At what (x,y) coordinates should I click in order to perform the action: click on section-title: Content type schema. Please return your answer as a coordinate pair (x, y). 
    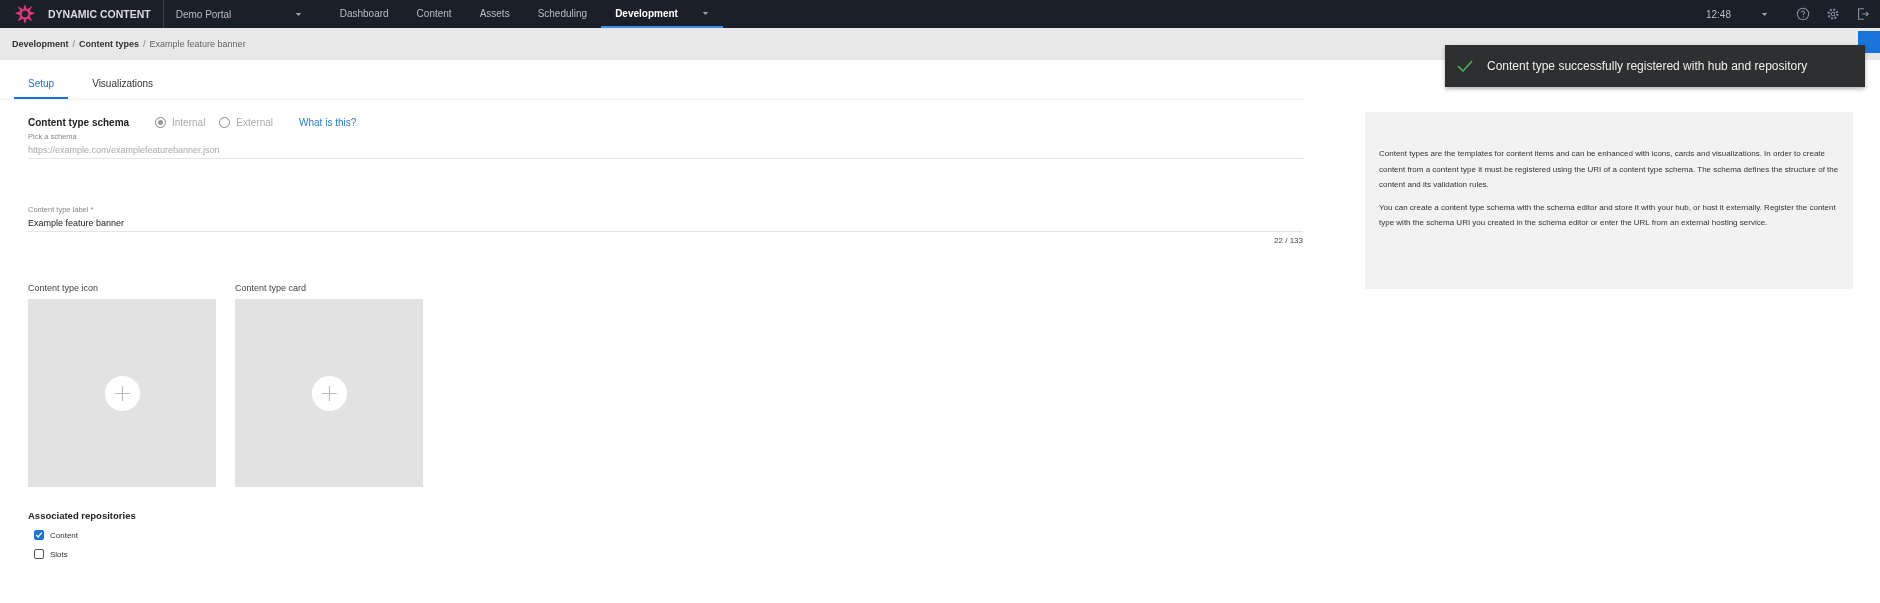
    Looking at the image, I should click on (79, 122).